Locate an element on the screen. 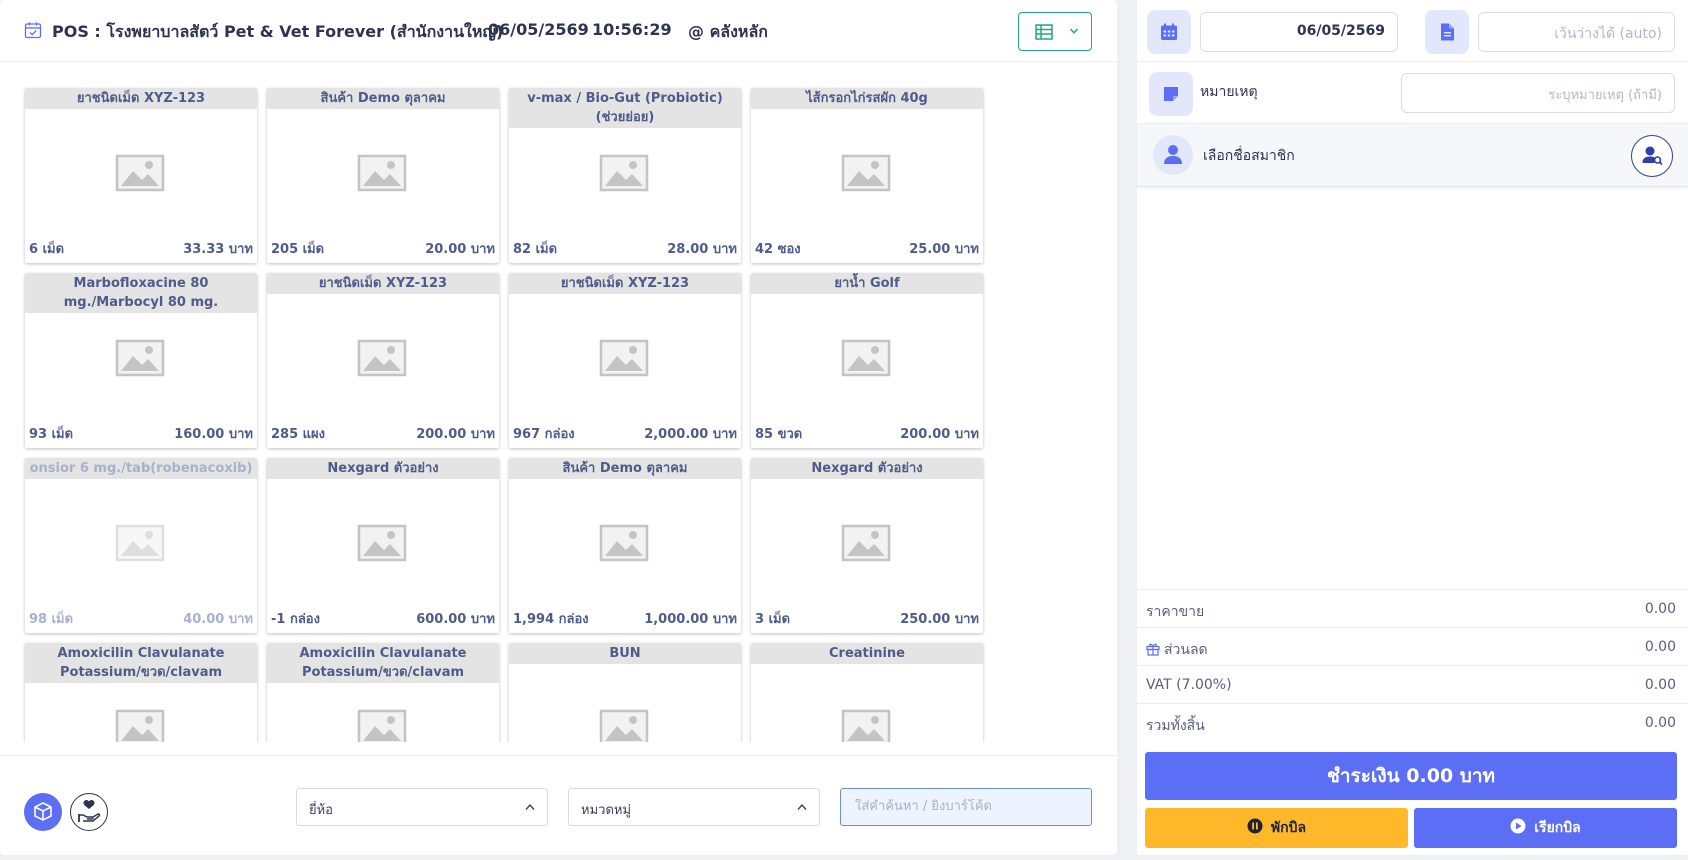 This screenshot has width=1688, height=860. summary-discount-row: ส่วนลด 0.00 is located at coordinates (1412, 646).